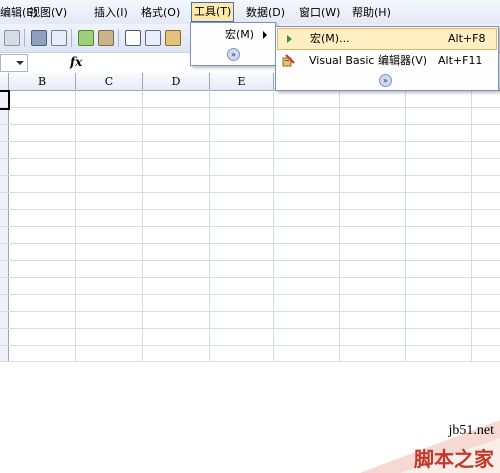 This screenshot has width=500, height=473. I want to click on active-cell, so click(5, 100).